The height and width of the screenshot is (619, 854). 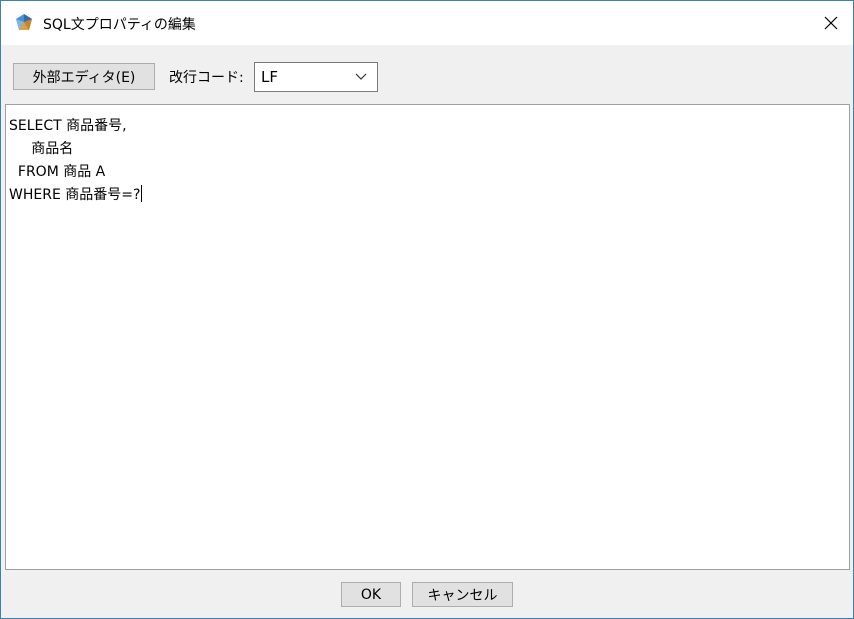 I want to click on window-title: SQL文プロパティの編集, so click(x=119, y=25).